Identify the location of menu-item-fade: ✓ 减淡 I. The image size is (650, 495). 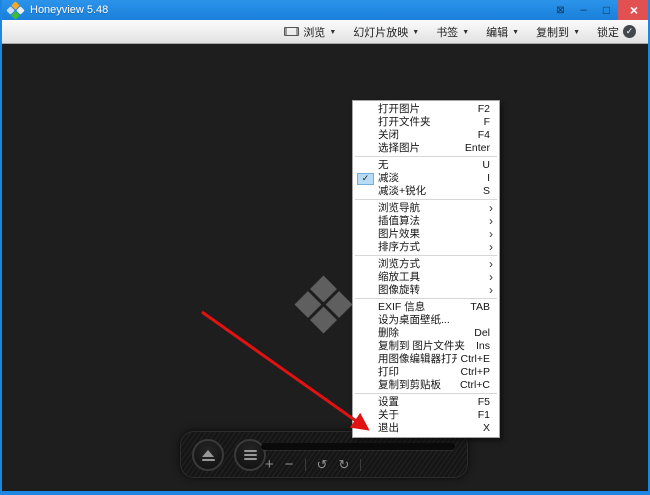
(426, 178).